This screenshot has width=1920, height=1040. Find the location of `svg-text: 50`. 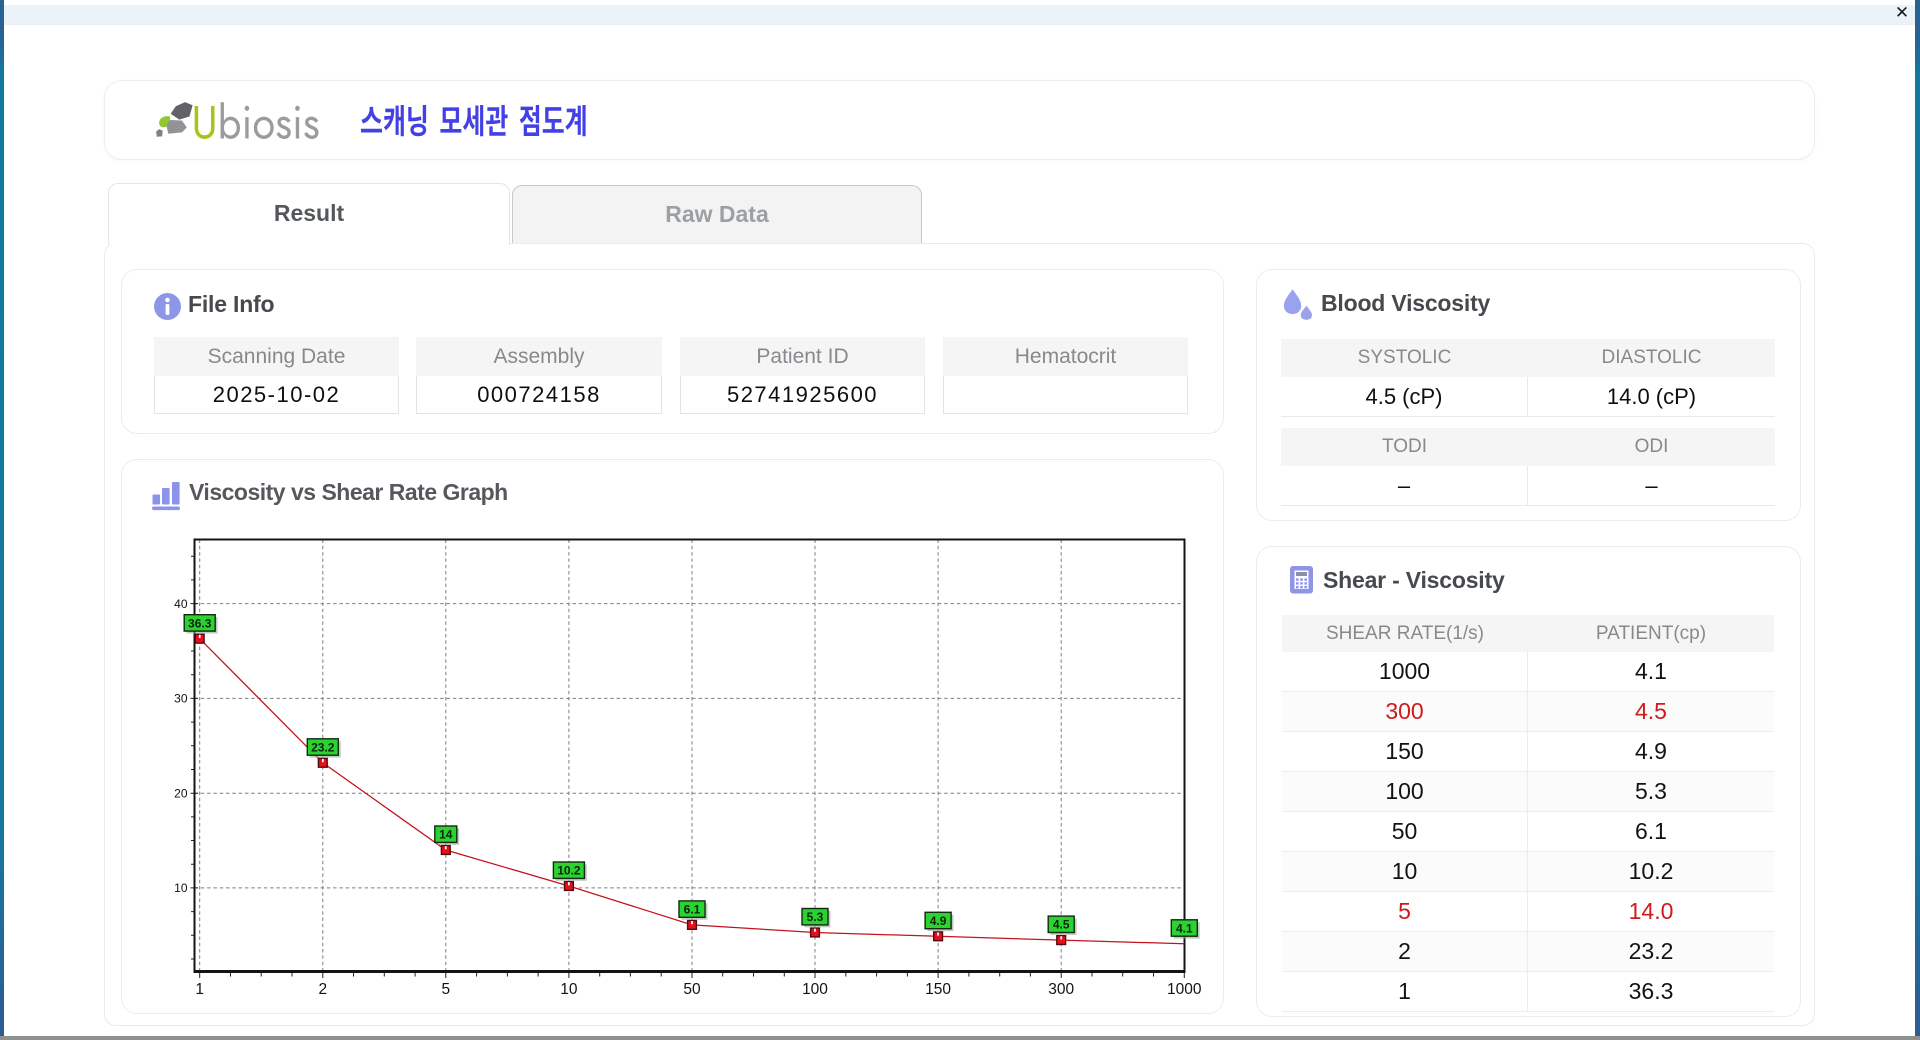

svg-text: 50 is located at coordinates (692, 989).